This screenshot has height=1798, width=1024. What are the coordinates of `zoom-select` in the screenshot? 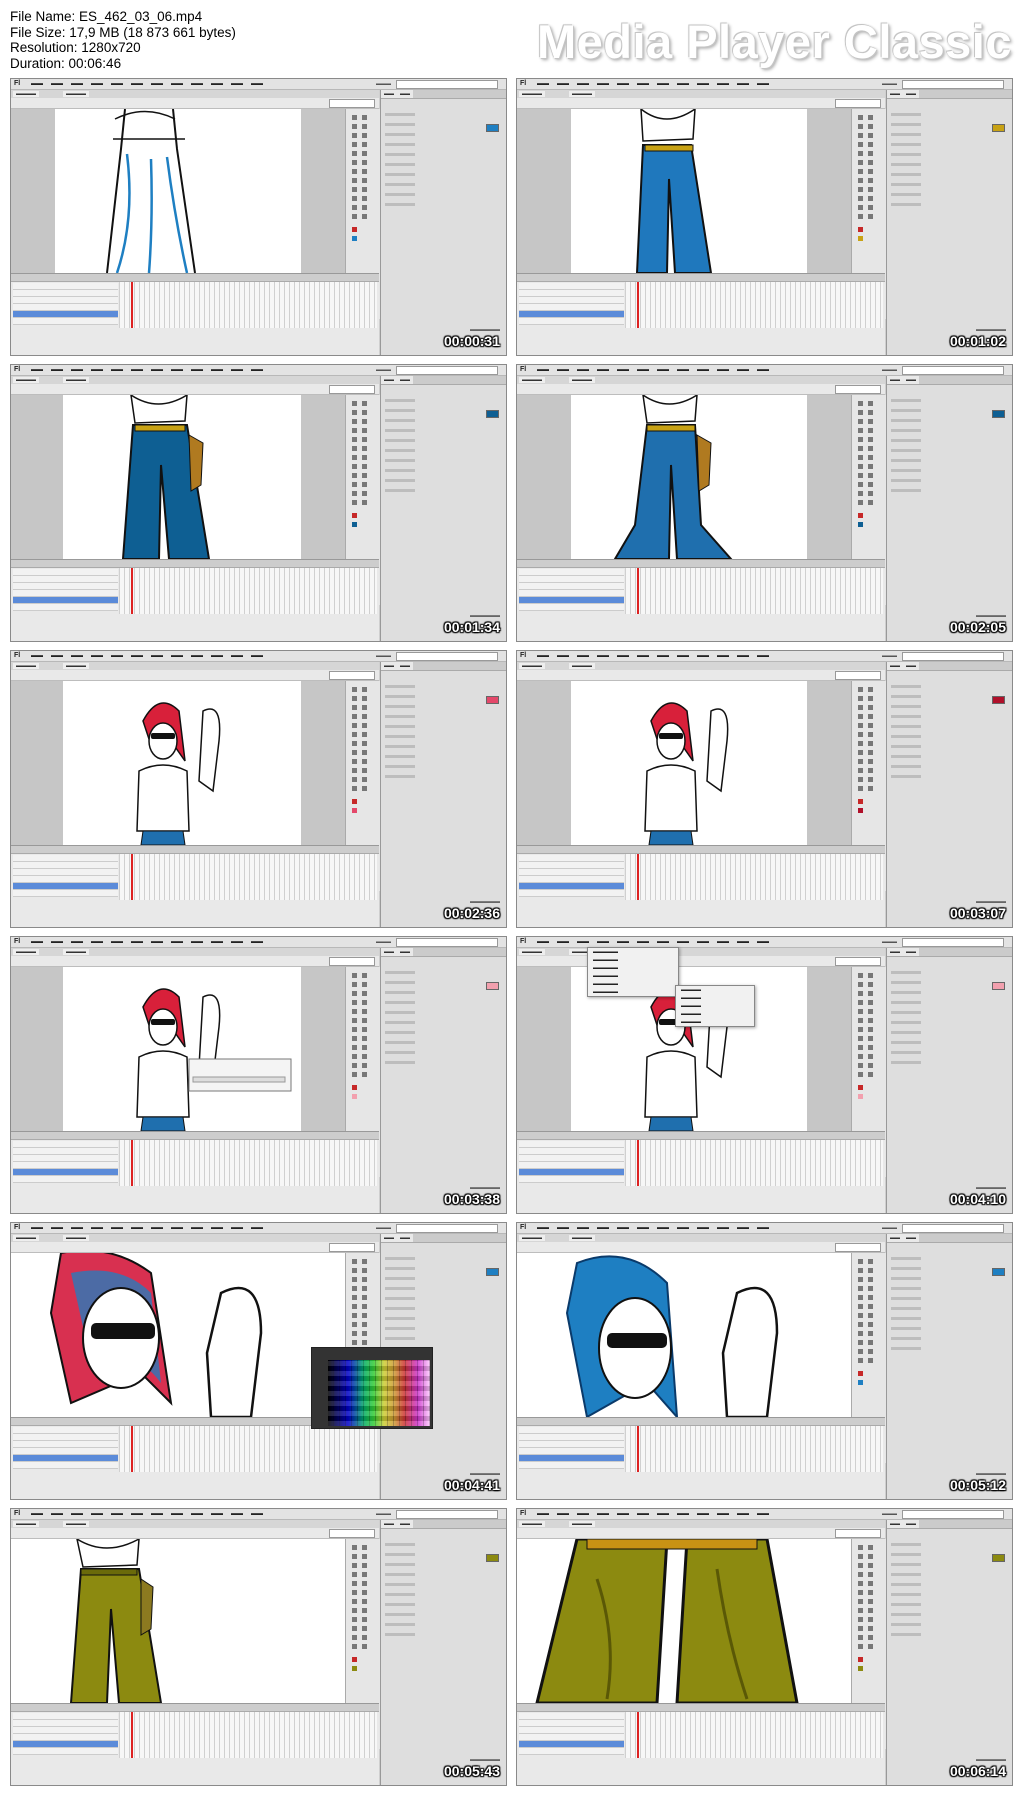 It's located at (858, 389).